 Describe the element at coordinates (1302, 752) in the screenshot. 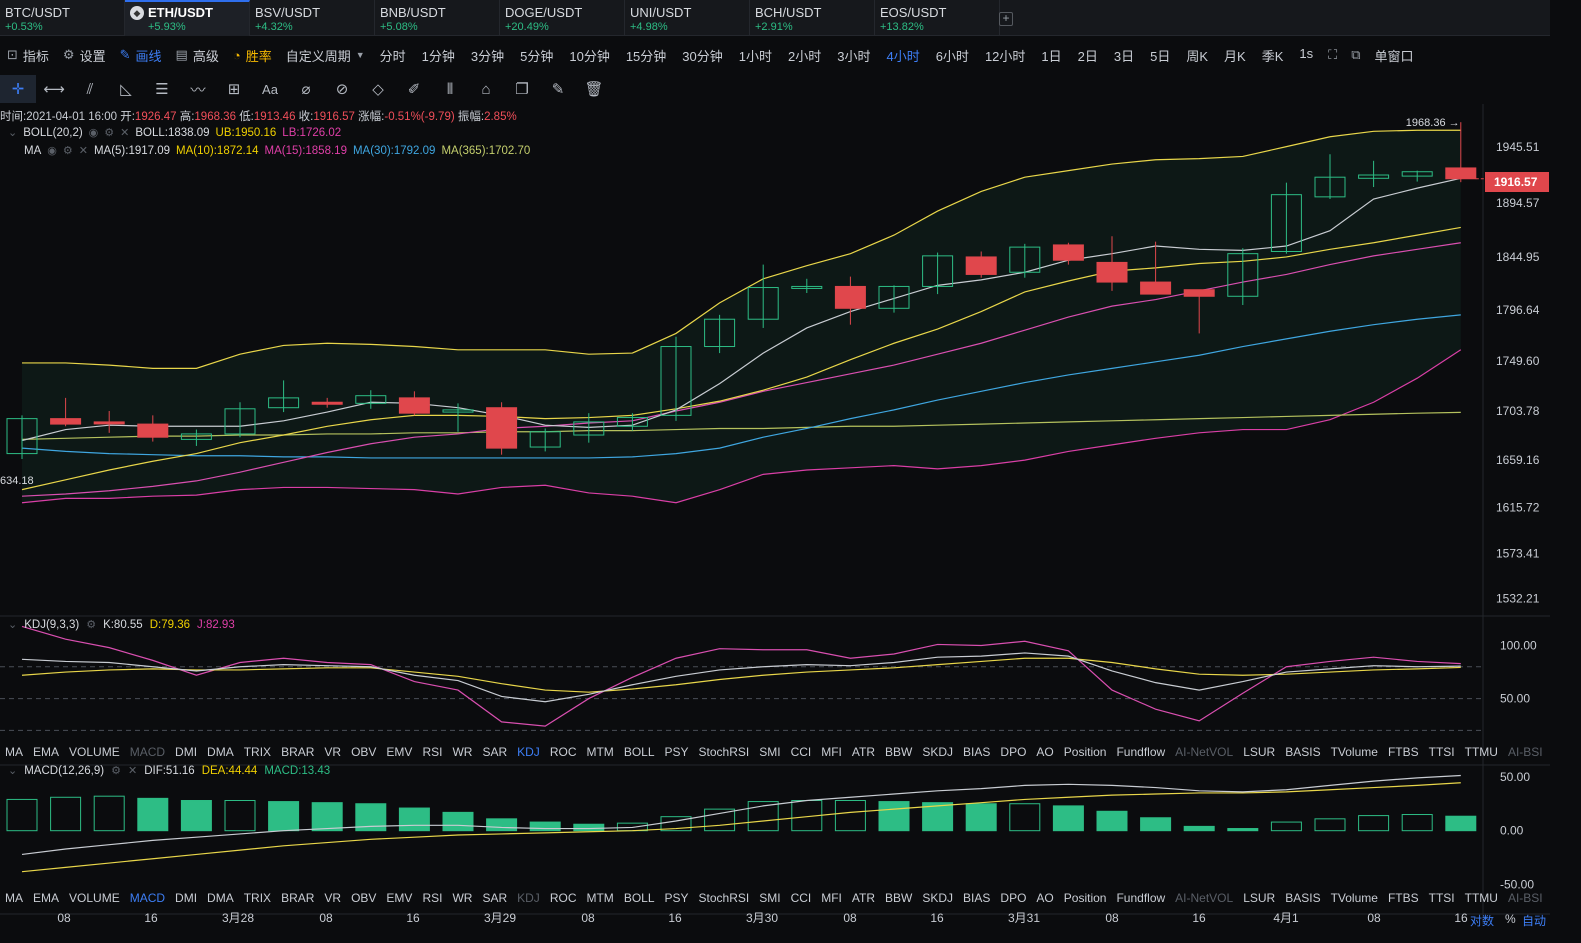

I see `indicator-tab-basis: BASIS` at that location.